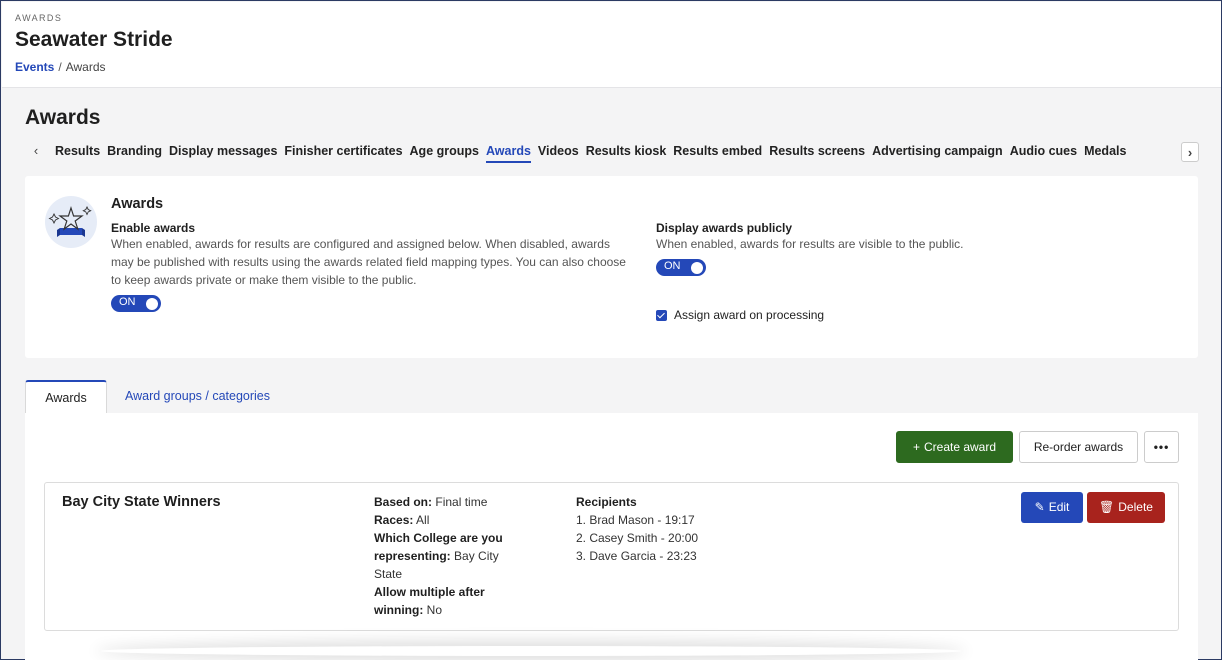 The height and width of the screenshot is (660, 1222). I want to click on tab-branding: Branding, so click(134, 151).